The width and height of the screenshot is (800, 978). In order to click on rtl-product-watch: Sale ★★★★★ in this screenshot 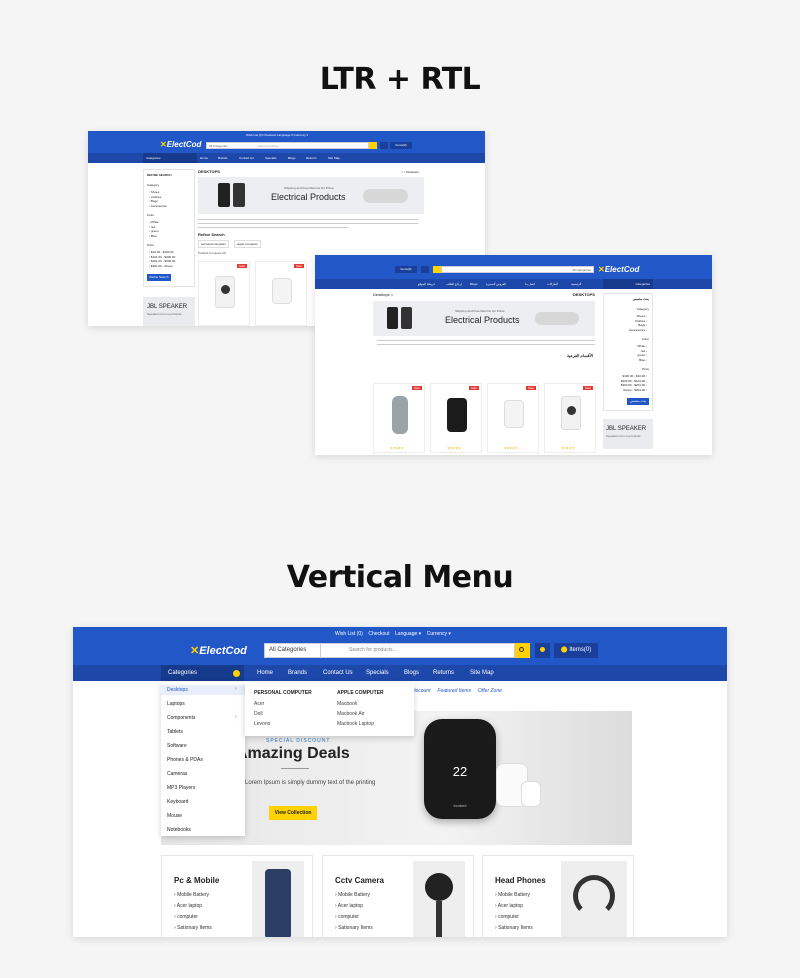, I will do `click(456, 418)`.